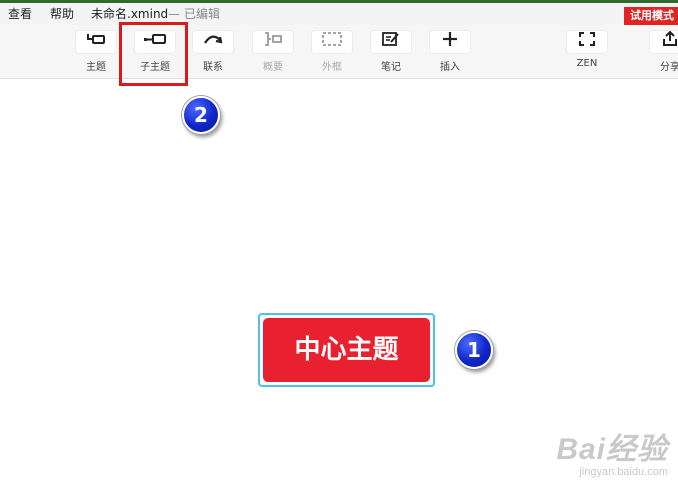 The image size is (678, 490). What do you see at coordinates (96, 67) in the screenshot?
I see `topic-label: 主题` at bounding box center [96, 67].